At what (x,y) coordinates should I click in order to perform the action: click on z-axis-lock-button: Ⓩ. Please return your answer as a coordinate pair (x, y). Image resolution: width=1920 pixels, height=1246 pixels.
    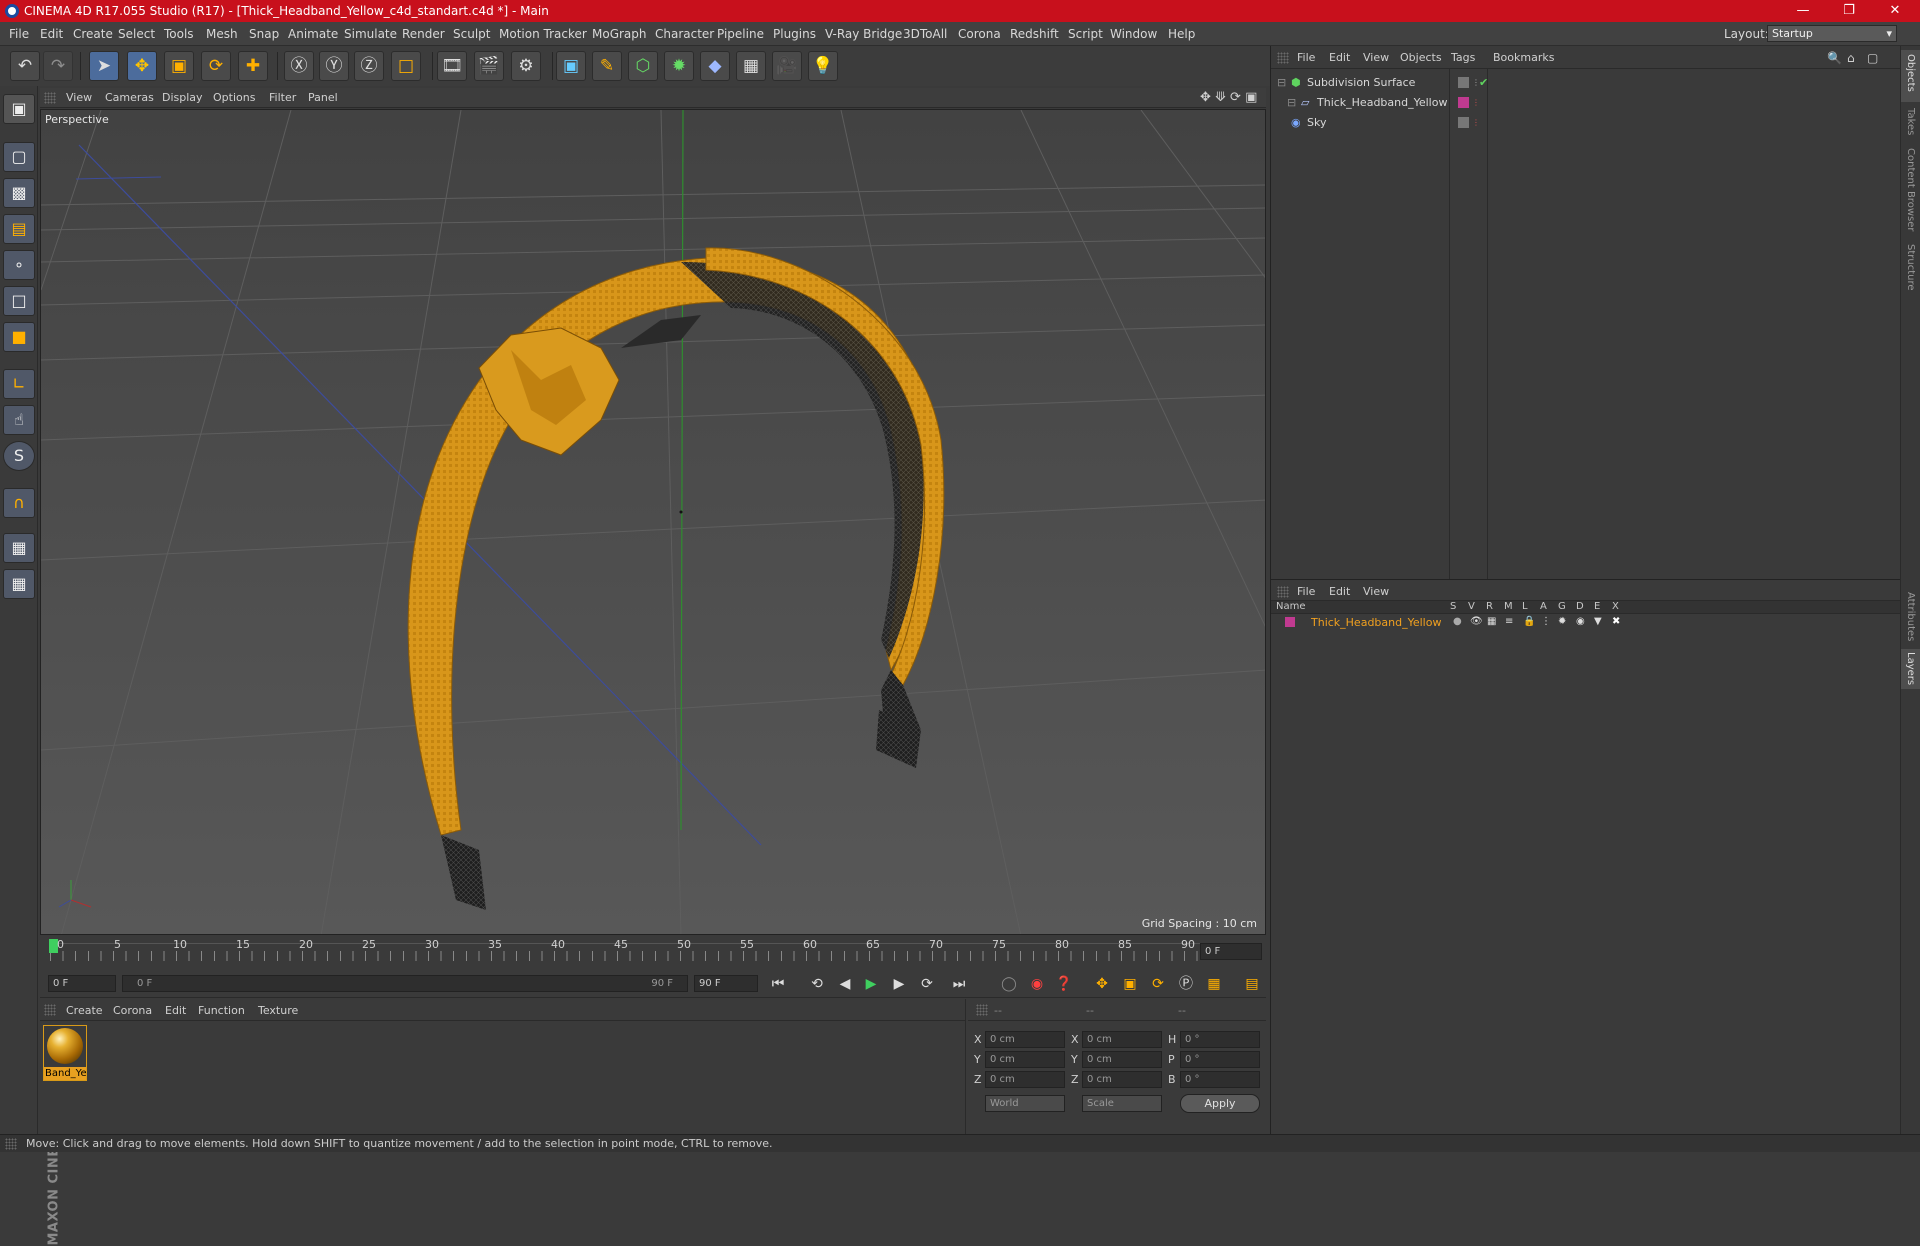
    Looking at the image, I should click on (369, 66).